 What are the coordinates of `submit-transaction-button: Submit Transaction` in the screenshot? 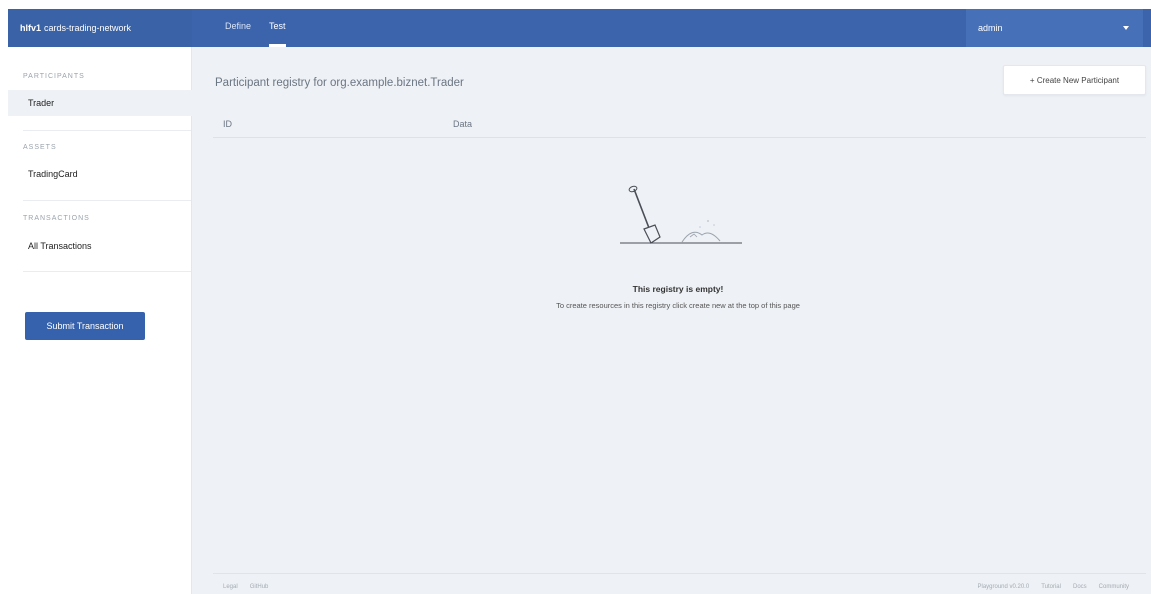 It's located at (85, 326).